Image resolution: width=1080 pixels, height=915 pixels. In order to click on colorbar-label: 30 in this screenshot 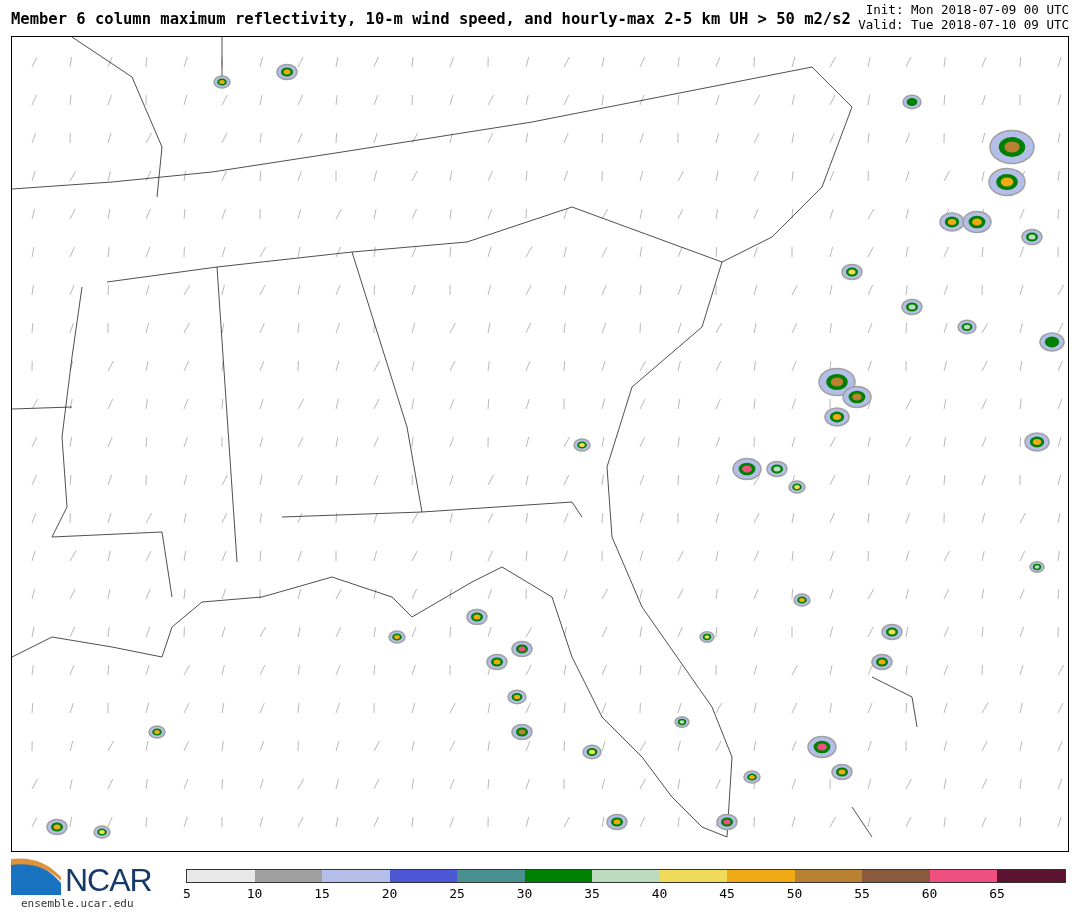, I will do `click(524, 893)`.